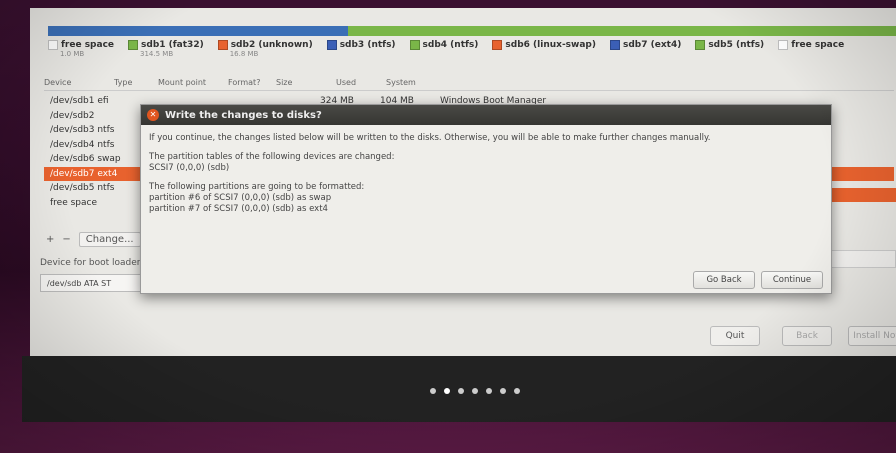  Describe the element at coordinates (271, 45) in the screenshot. I see `legend-label: sdb2 (unknown)` at that location.